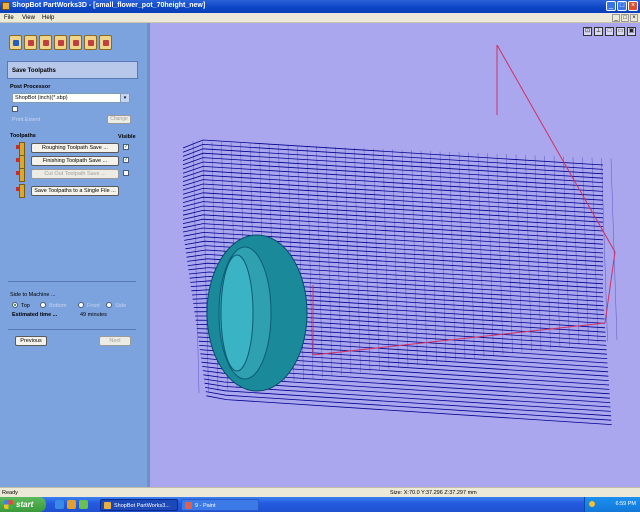  I want to click on toolbar, so click(60, 42).